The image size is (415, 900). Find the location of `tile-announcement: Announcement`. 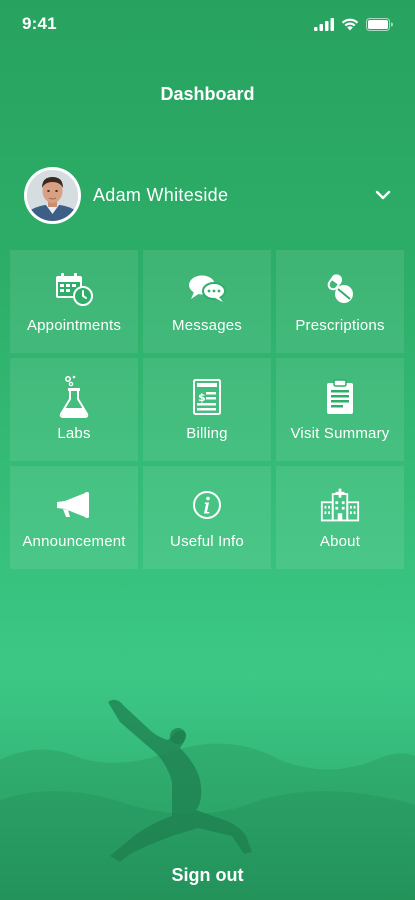

tile-announcement: Announcement is located at coordinates (74, 517).